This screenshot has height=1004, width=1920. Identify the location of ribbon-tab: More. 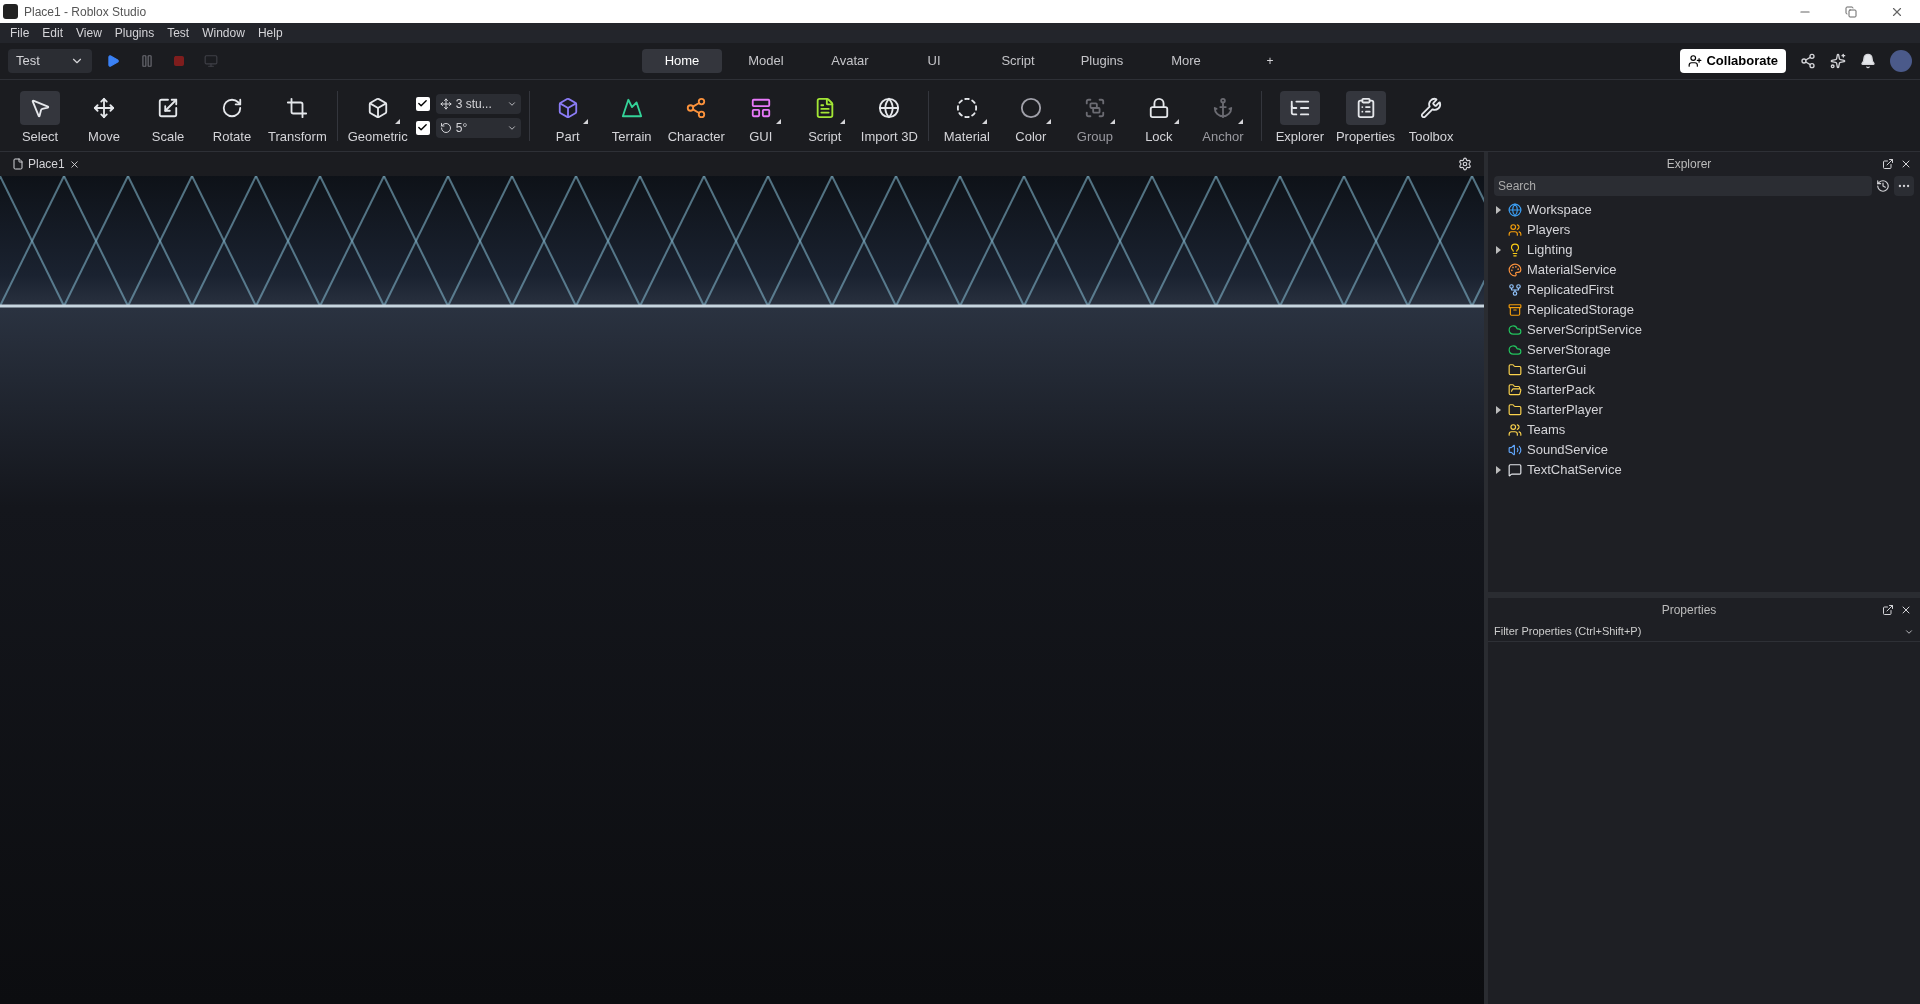
(1186, 61).